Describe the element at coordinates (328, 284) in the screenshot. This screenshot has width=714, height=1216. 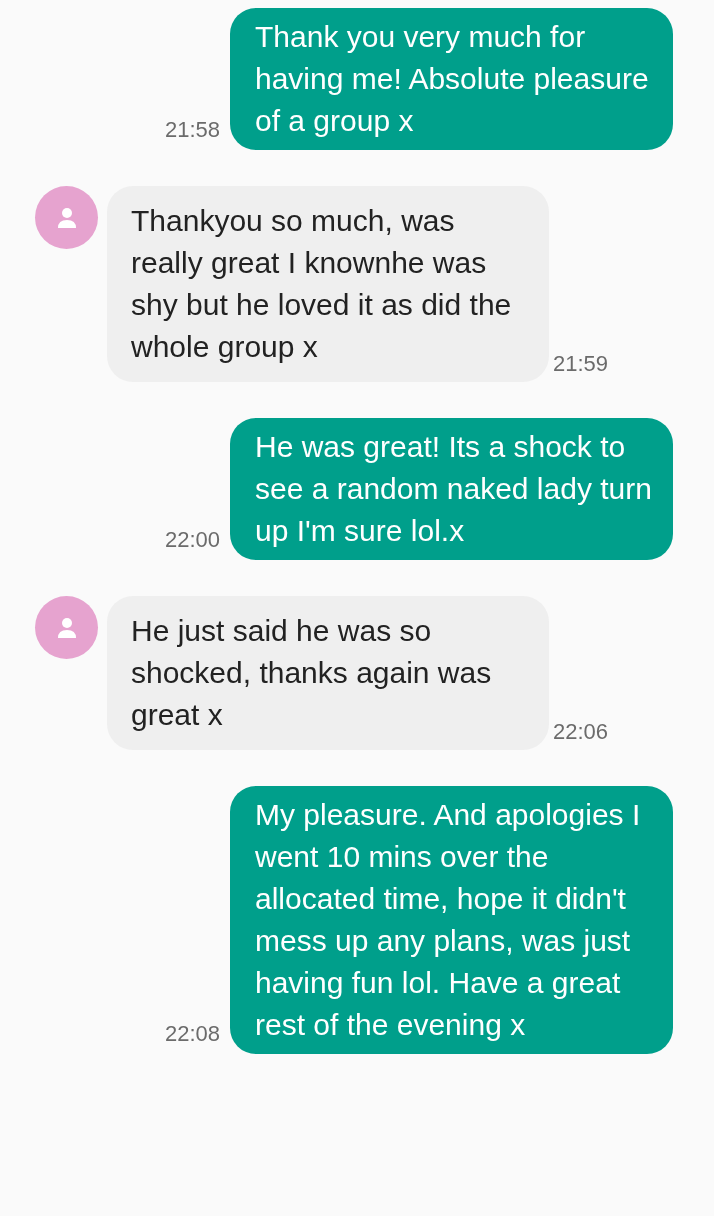
I see `received-message-bubble: Thankyou so much, was really great I knownhe was shy but he loved it as did the whole group x` at that location.